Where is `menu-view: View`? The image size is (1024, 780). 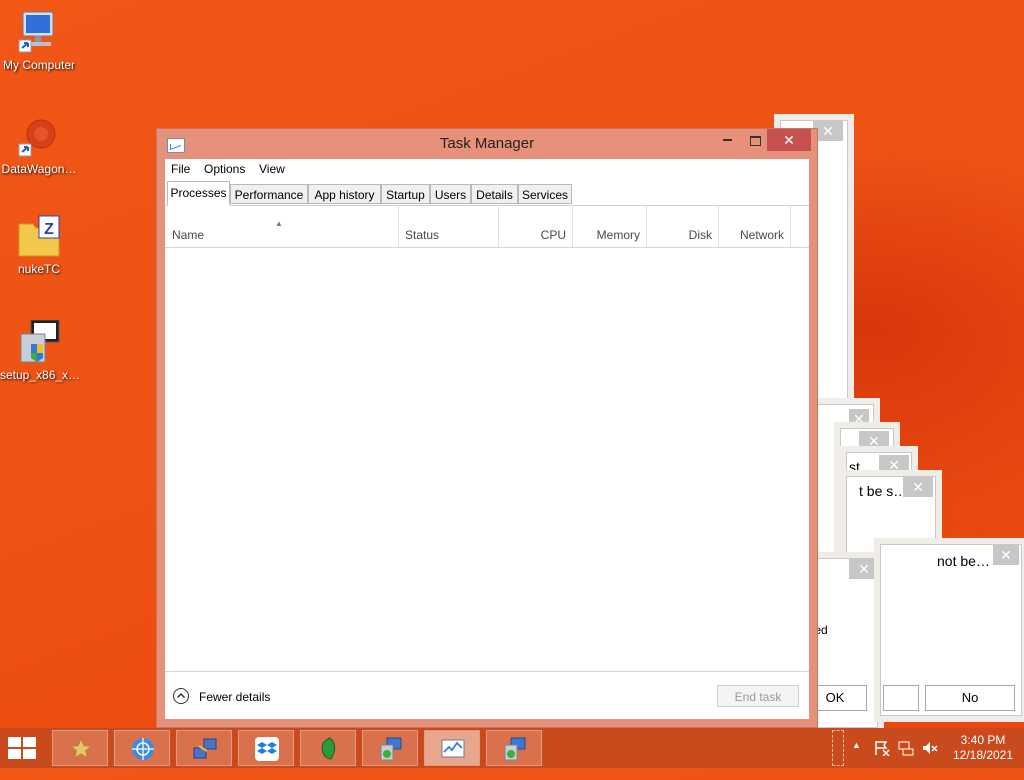 menu-view: View is located at coordinates (272, 169).